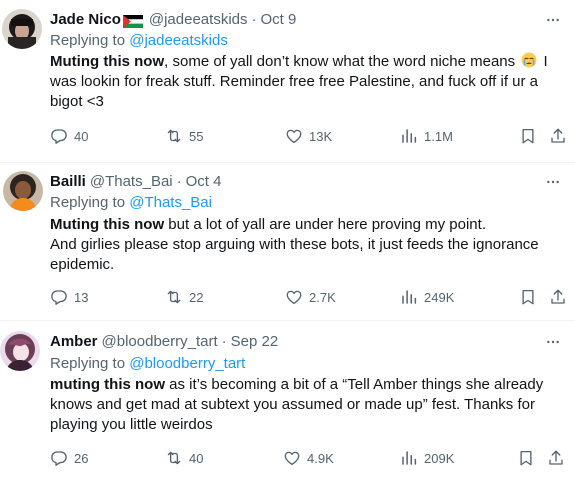  What do you see at coordinates (160, 342) in the screenshot?
I see `handle: @bloodberry_tart` at bounding box center [160, 342].